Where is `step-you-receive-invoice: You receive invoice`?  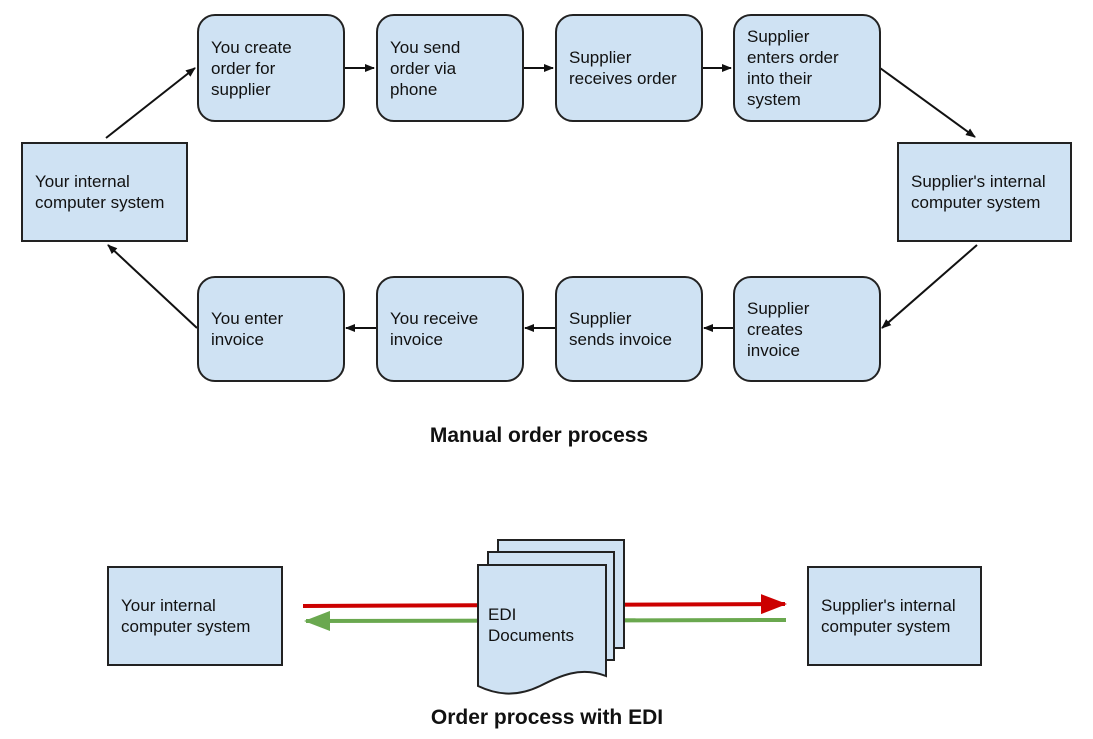 step-you-receive-invoice: You receive invoice is located at coordinates (450, 329).